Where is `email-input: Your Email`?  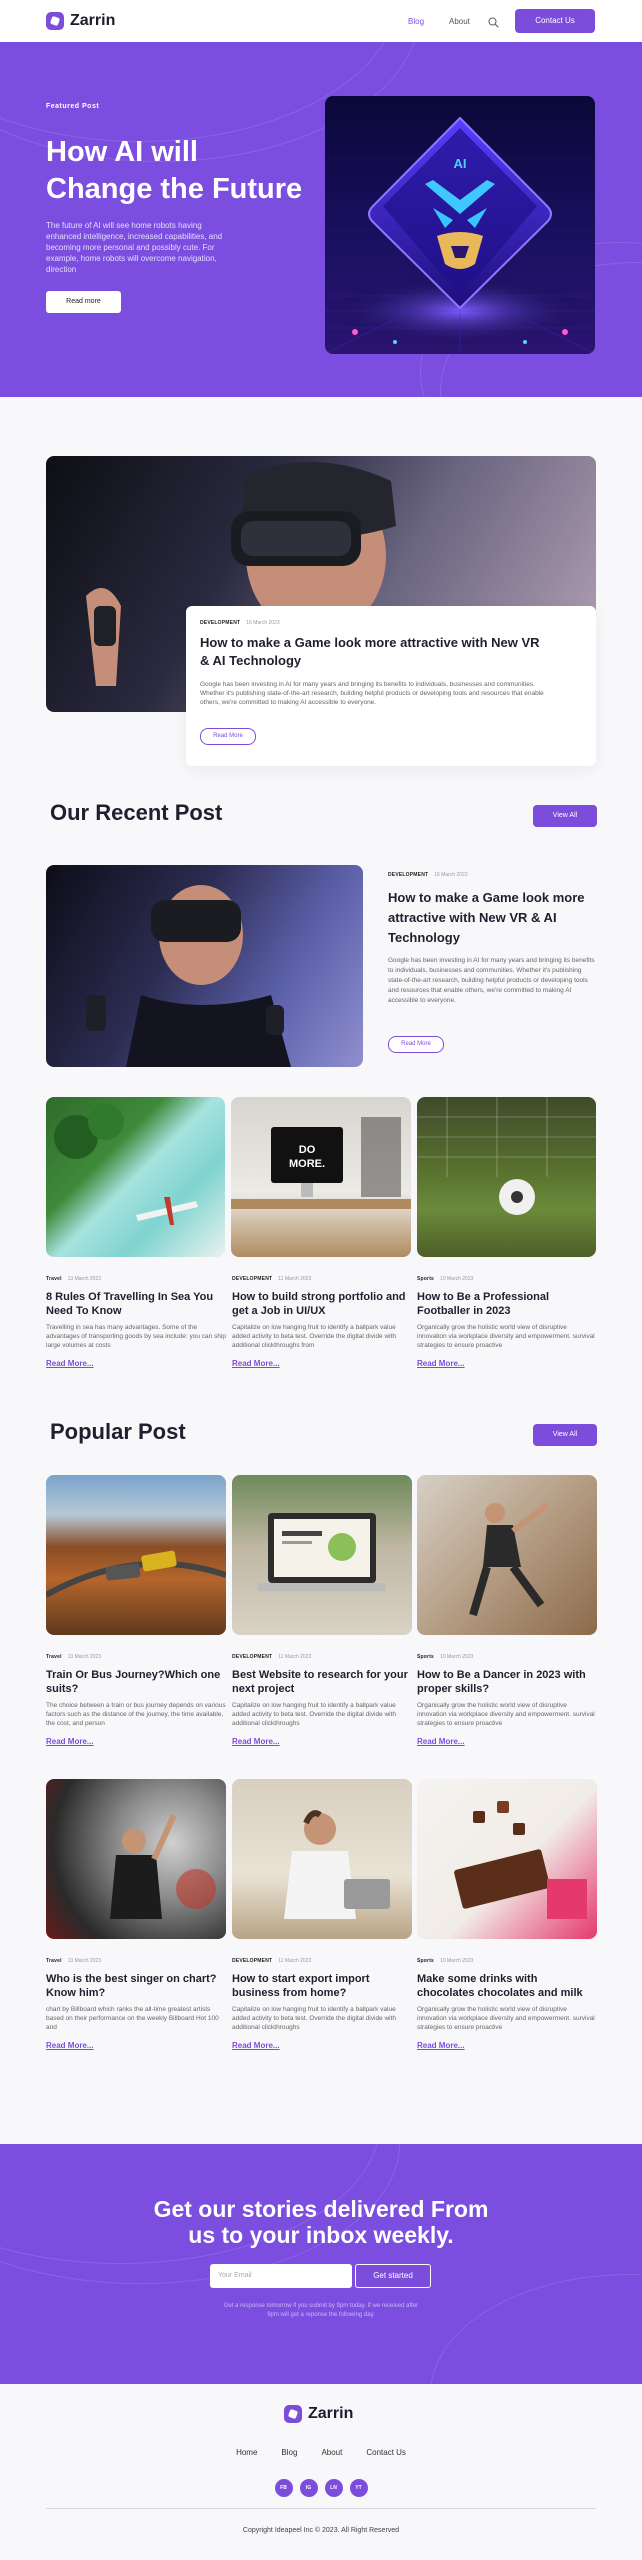
email-input: Your Email is located at coordinates (281, 2276).